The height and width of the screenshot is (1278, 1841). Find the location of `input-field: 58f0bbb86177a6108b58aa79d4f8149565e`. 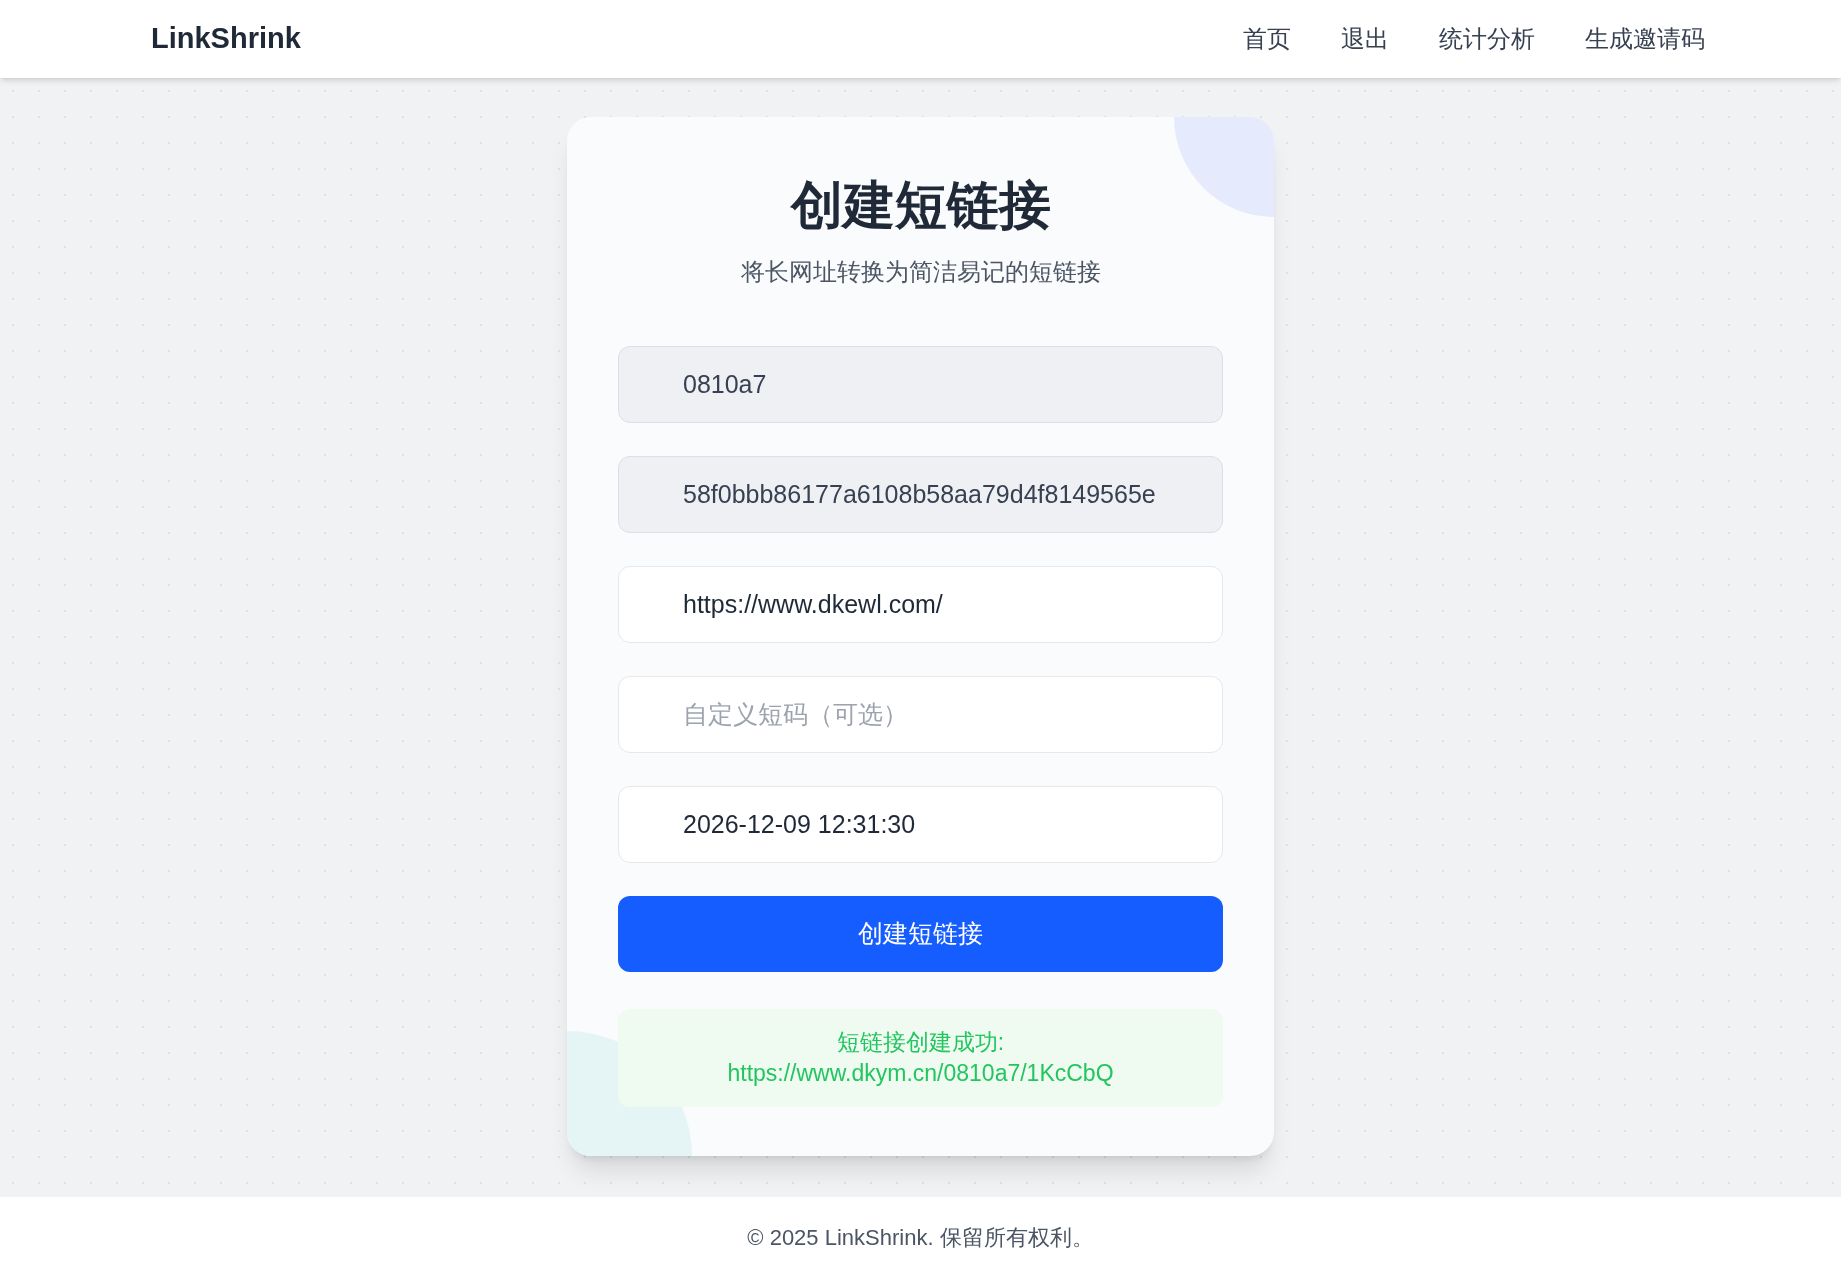

input-field: 58f0bbb86177a6108b58aa79d4f8149565e is located at coordinates (920, 494).